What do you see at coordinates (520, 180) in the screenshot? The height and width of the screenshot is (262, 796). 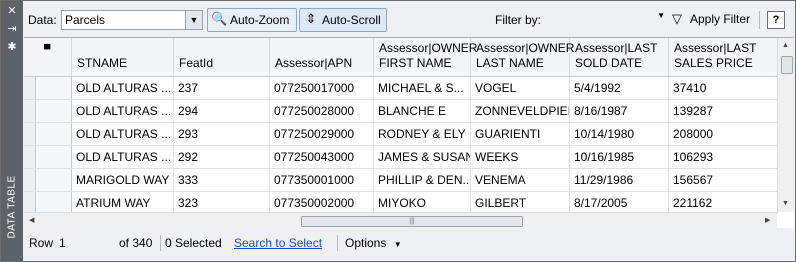 I see `cell-owner-last-name: VENEMA` at bounding box center [520, 180].